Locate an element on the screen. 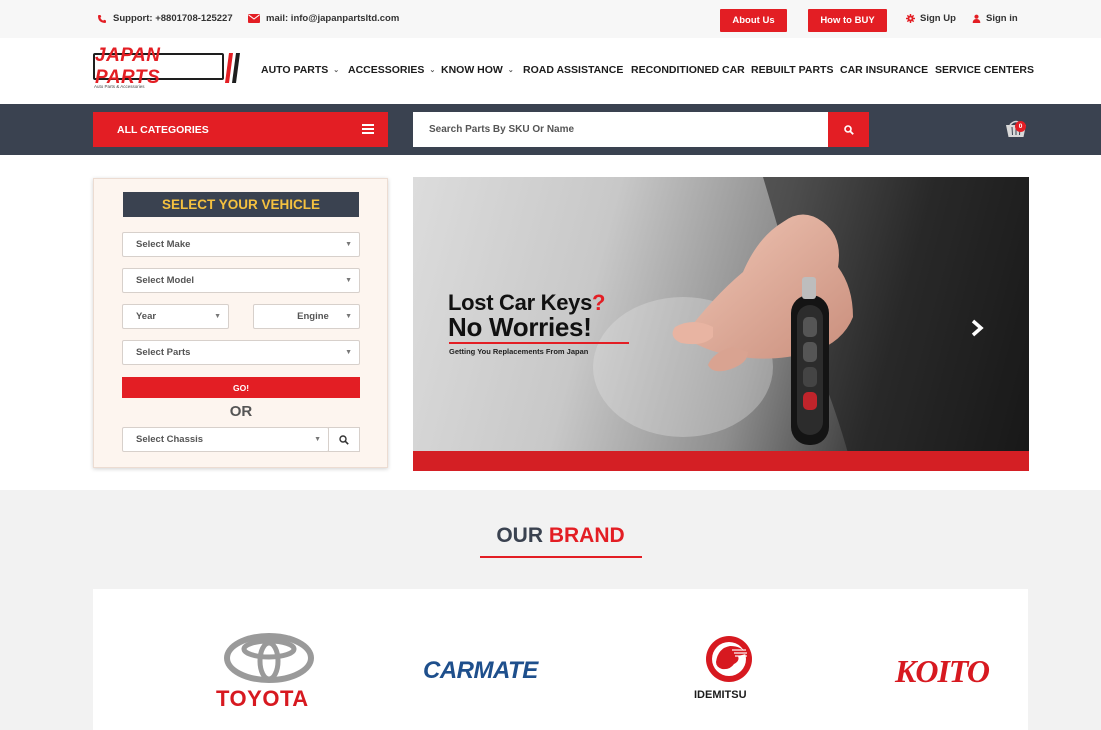 Image resolution: width=1101 pixels, height=730 pixels. nav-label: RECONDITIONED CAR is located at coordinates (688, 70).